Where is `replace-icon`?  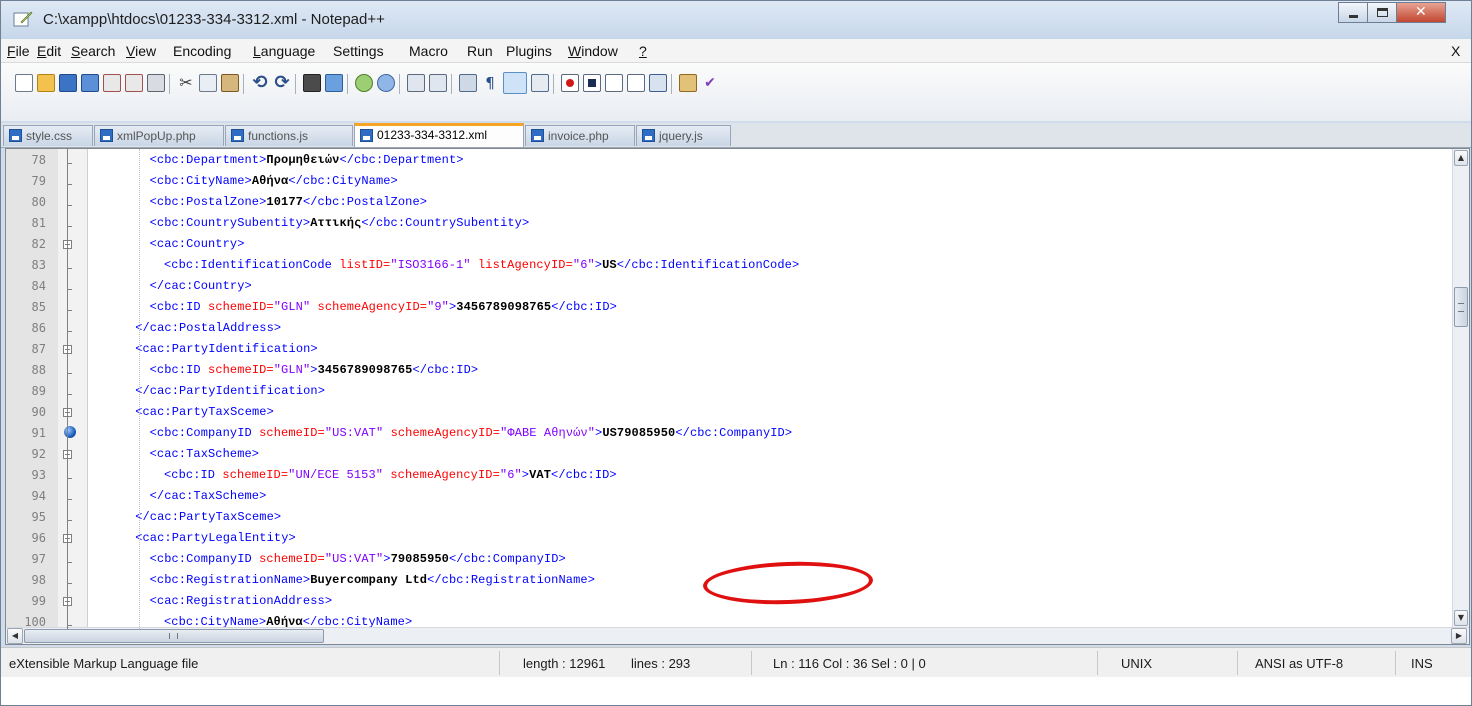
replace-icon is located at coordinates (334, 83).